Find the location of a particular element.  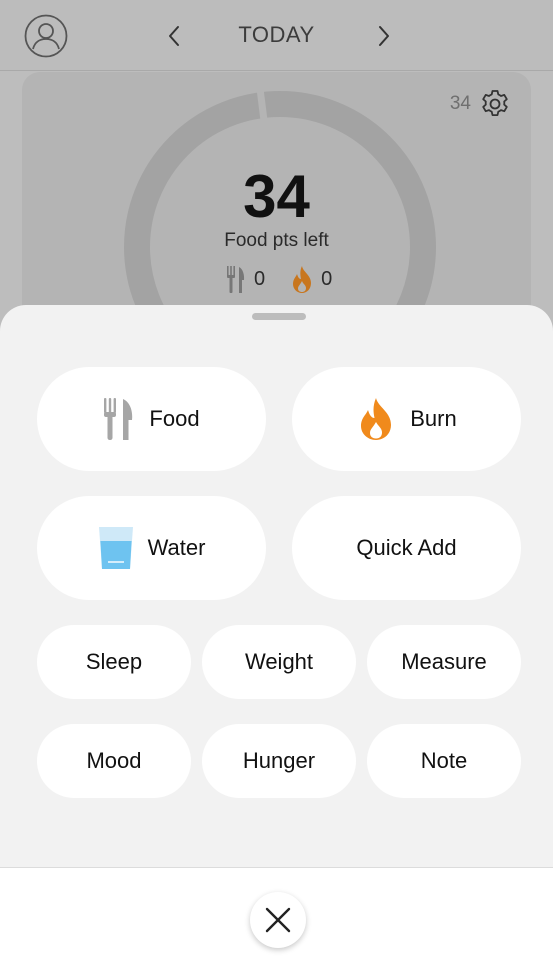

mood-button: Mood is located at coordinates (114, 761).